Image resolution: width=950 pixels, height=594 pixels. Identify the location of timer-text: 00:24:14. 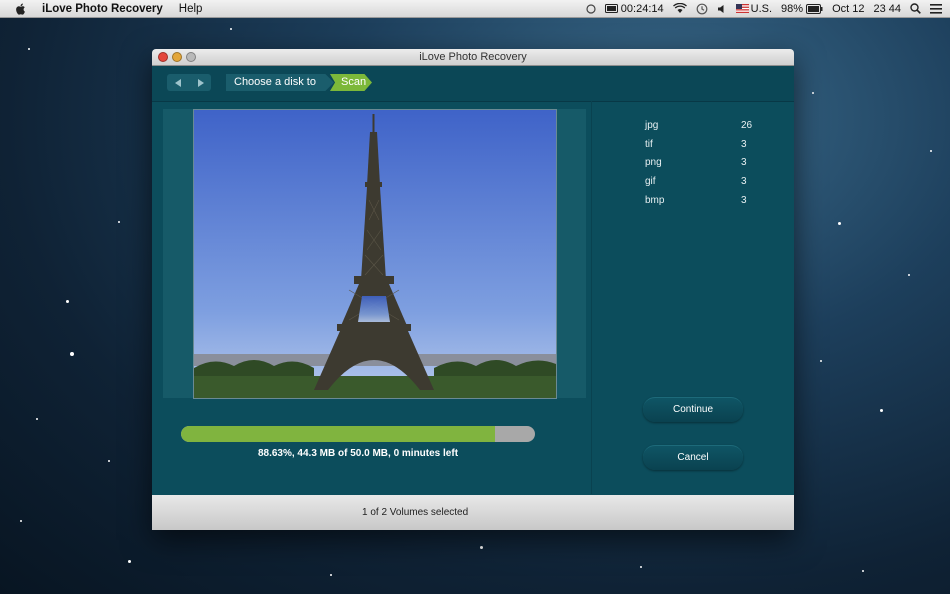
(642, 8).